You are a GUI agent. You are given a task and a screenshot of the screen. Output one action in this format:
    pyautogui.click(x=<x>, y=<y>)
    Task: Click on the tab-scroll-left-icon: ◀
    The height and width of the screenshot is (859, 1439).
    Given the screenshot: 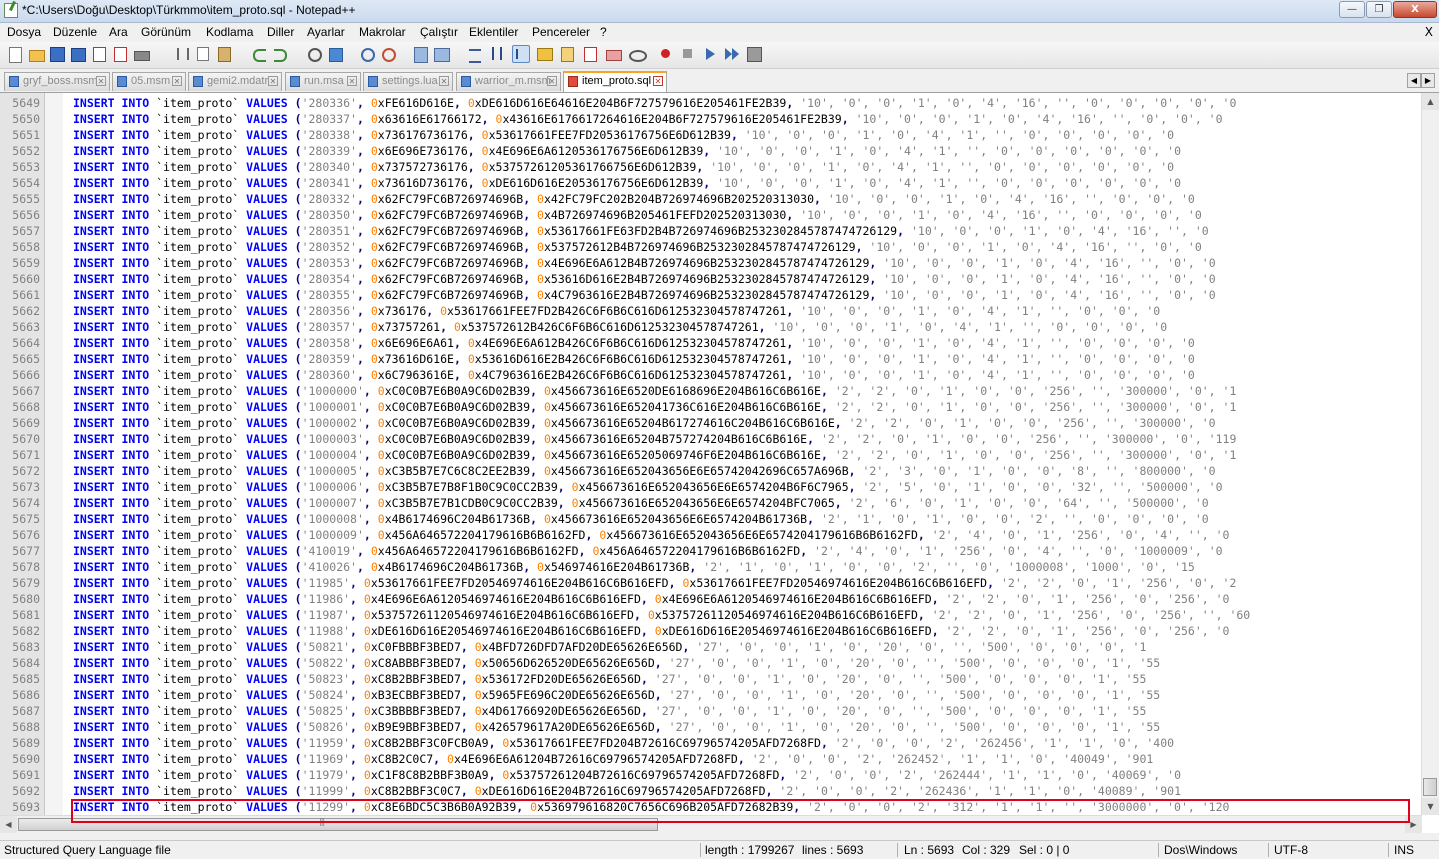 What is the action you would take?
    pyautogui.click(x=1414, y=80)
    